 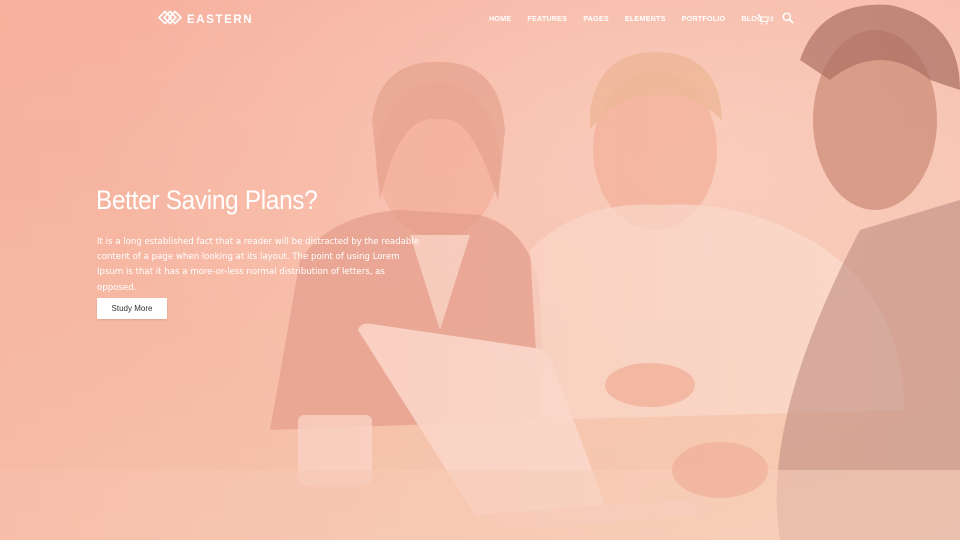 What do you see at coordinates (704, 18) in the screenshot?
I see `nav-item-portfolio: PORTFOLIO` at bounding box center [704, 18].